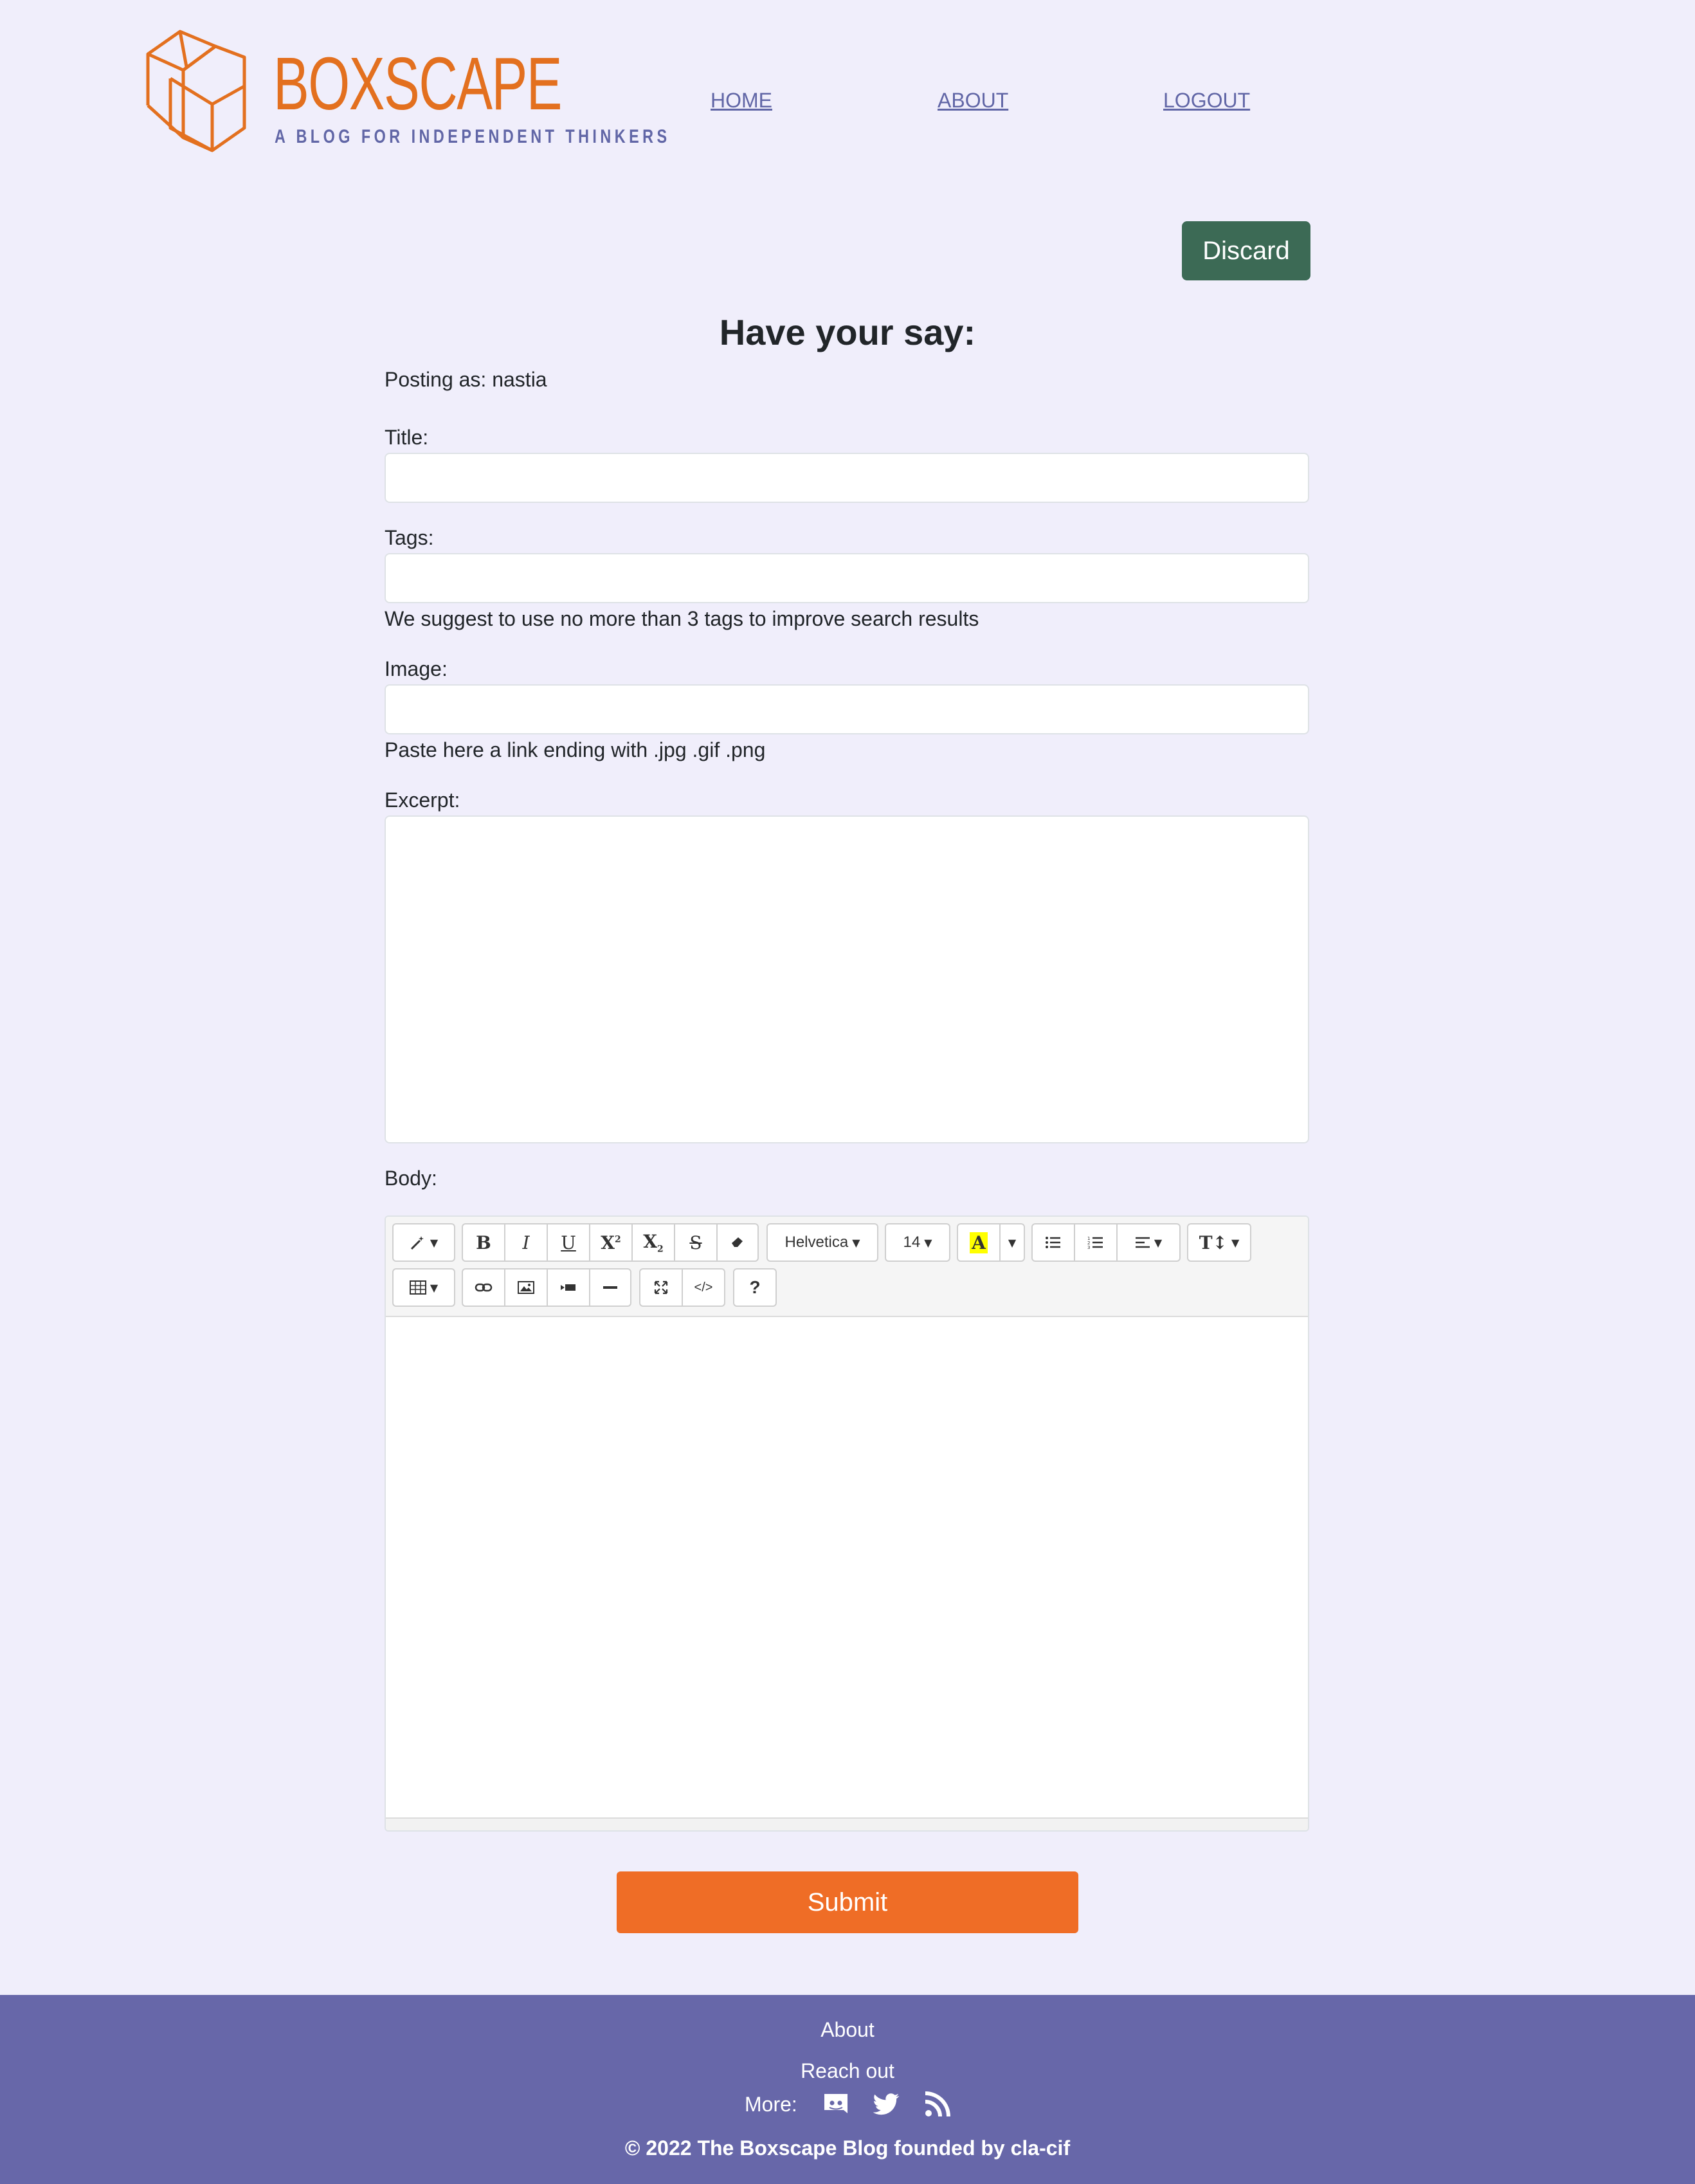  I want to click on highlight-icon: A, so click(979, 1242).